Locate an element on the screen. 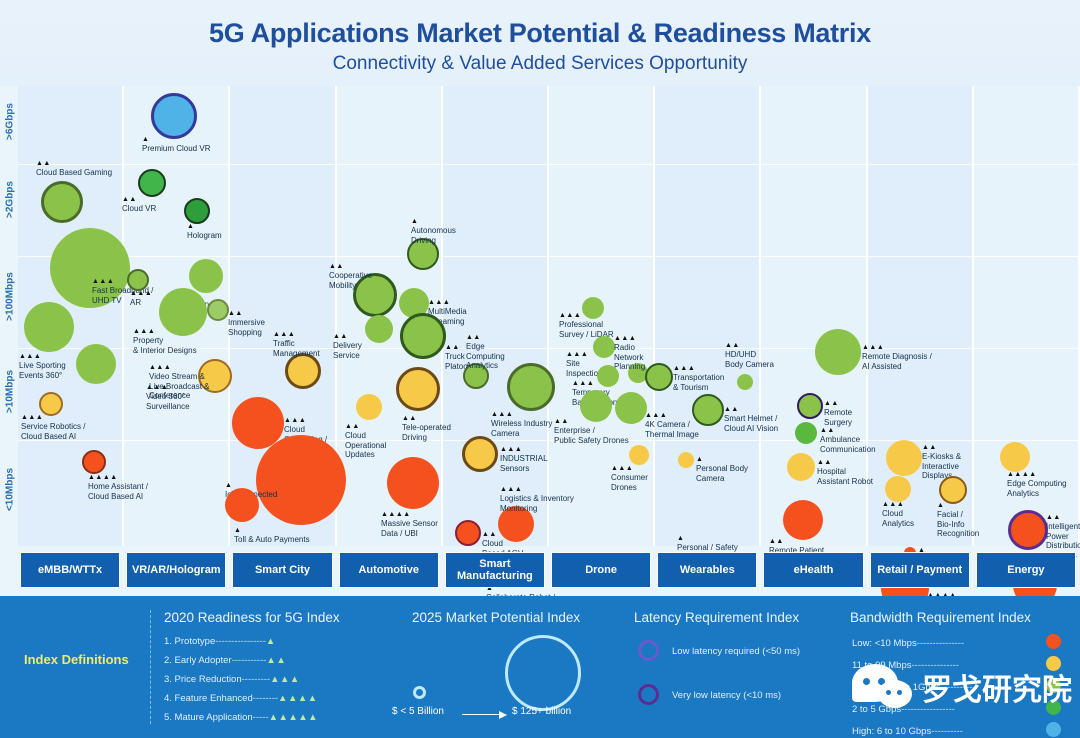 The image size is (1080, 738). bubble-annotation: ▲▲ Cloud Operational Updates is located at coordinates (365, 441).